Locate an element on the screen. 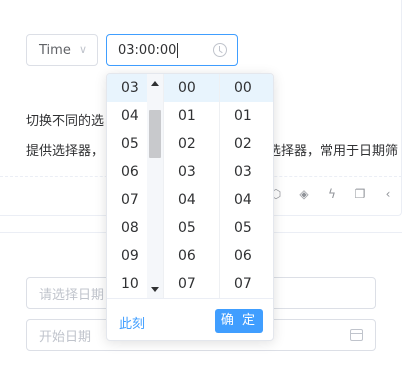 The width and height of the screenshot is (402, 365). seconds-column: 00 01 02 03 04 05 06 07 is located at coordinates (246, 186).